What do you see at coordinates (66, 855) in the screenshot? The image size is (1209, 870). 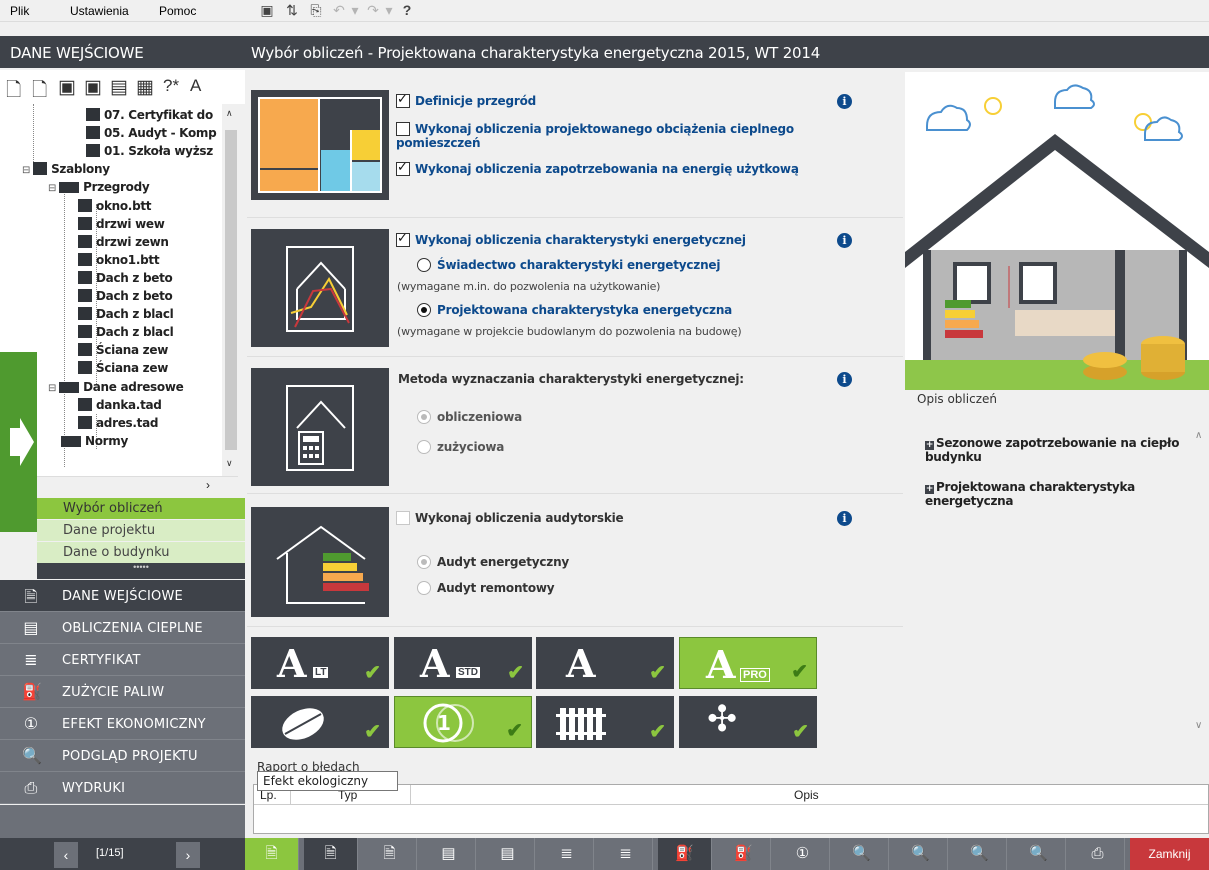 I see `prev-page-button: ‹` at bounding box center [66, 855].